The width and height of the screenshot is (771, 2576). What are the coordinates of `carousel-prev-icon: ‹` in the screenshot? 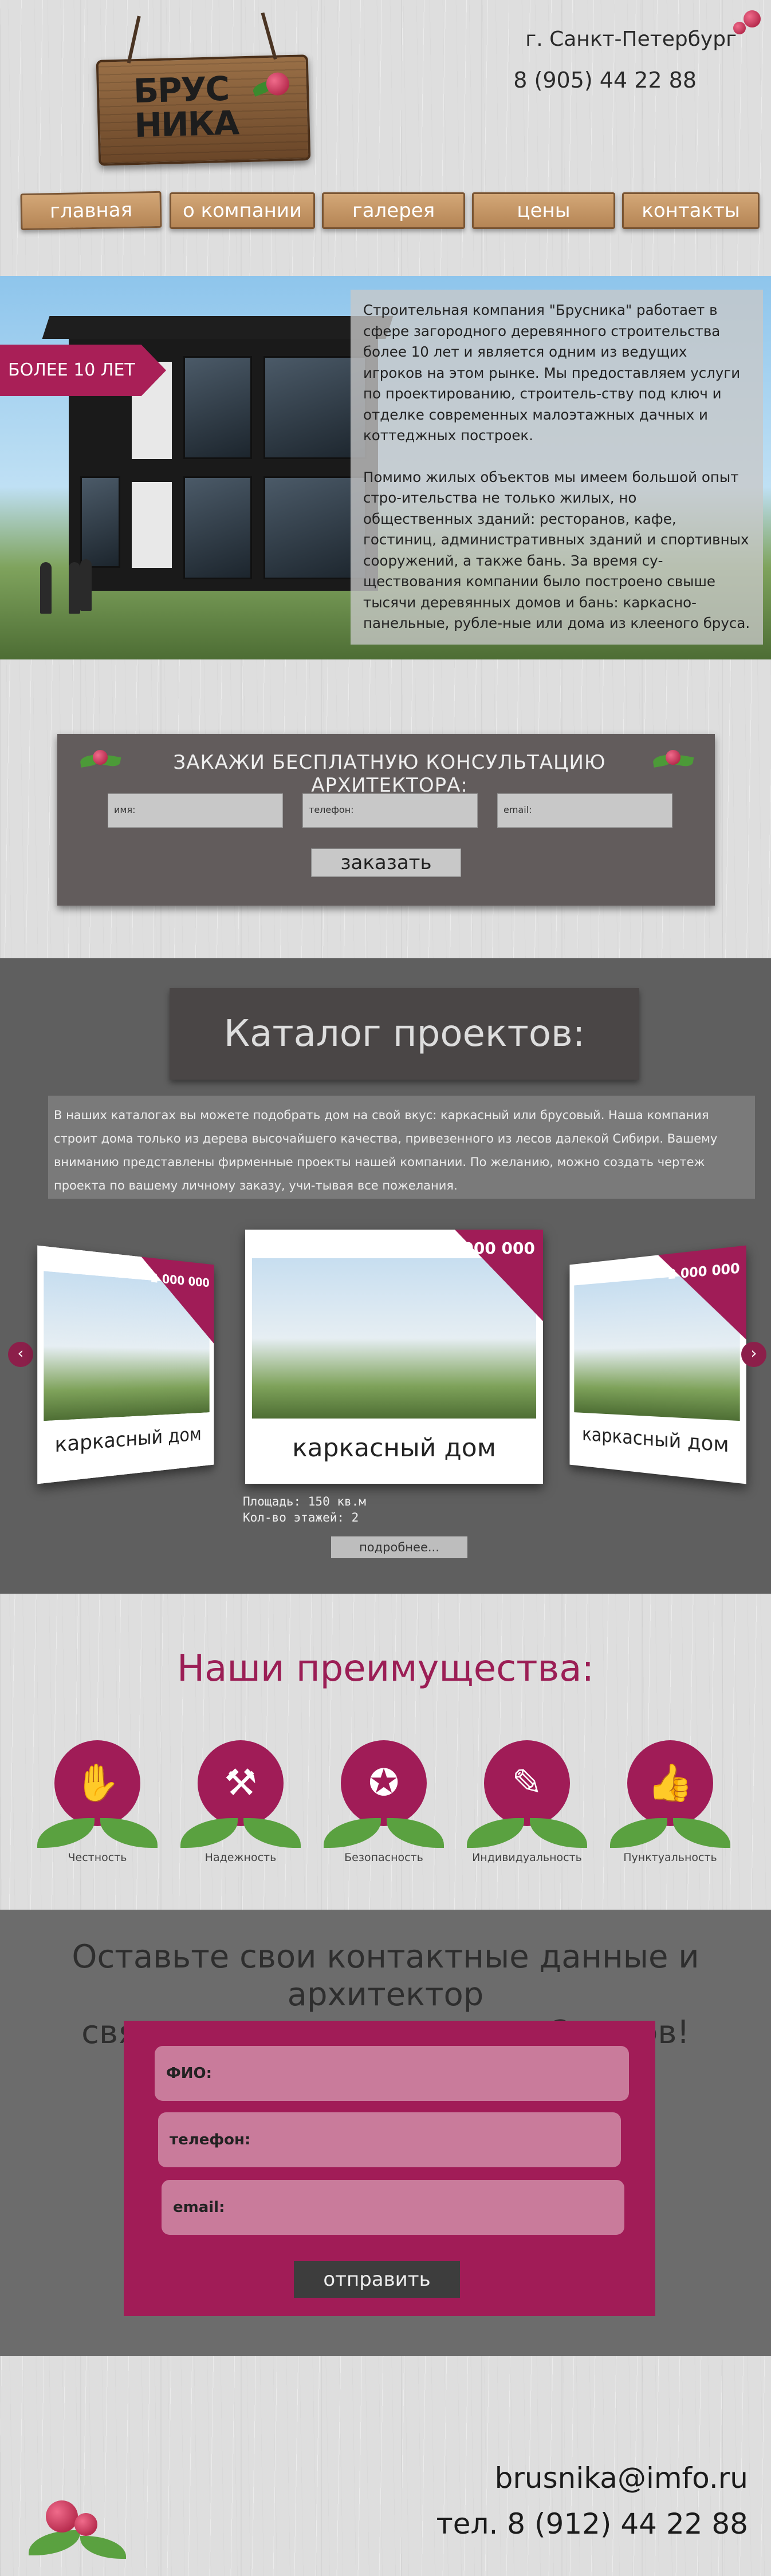 It's located at (20, 1354).